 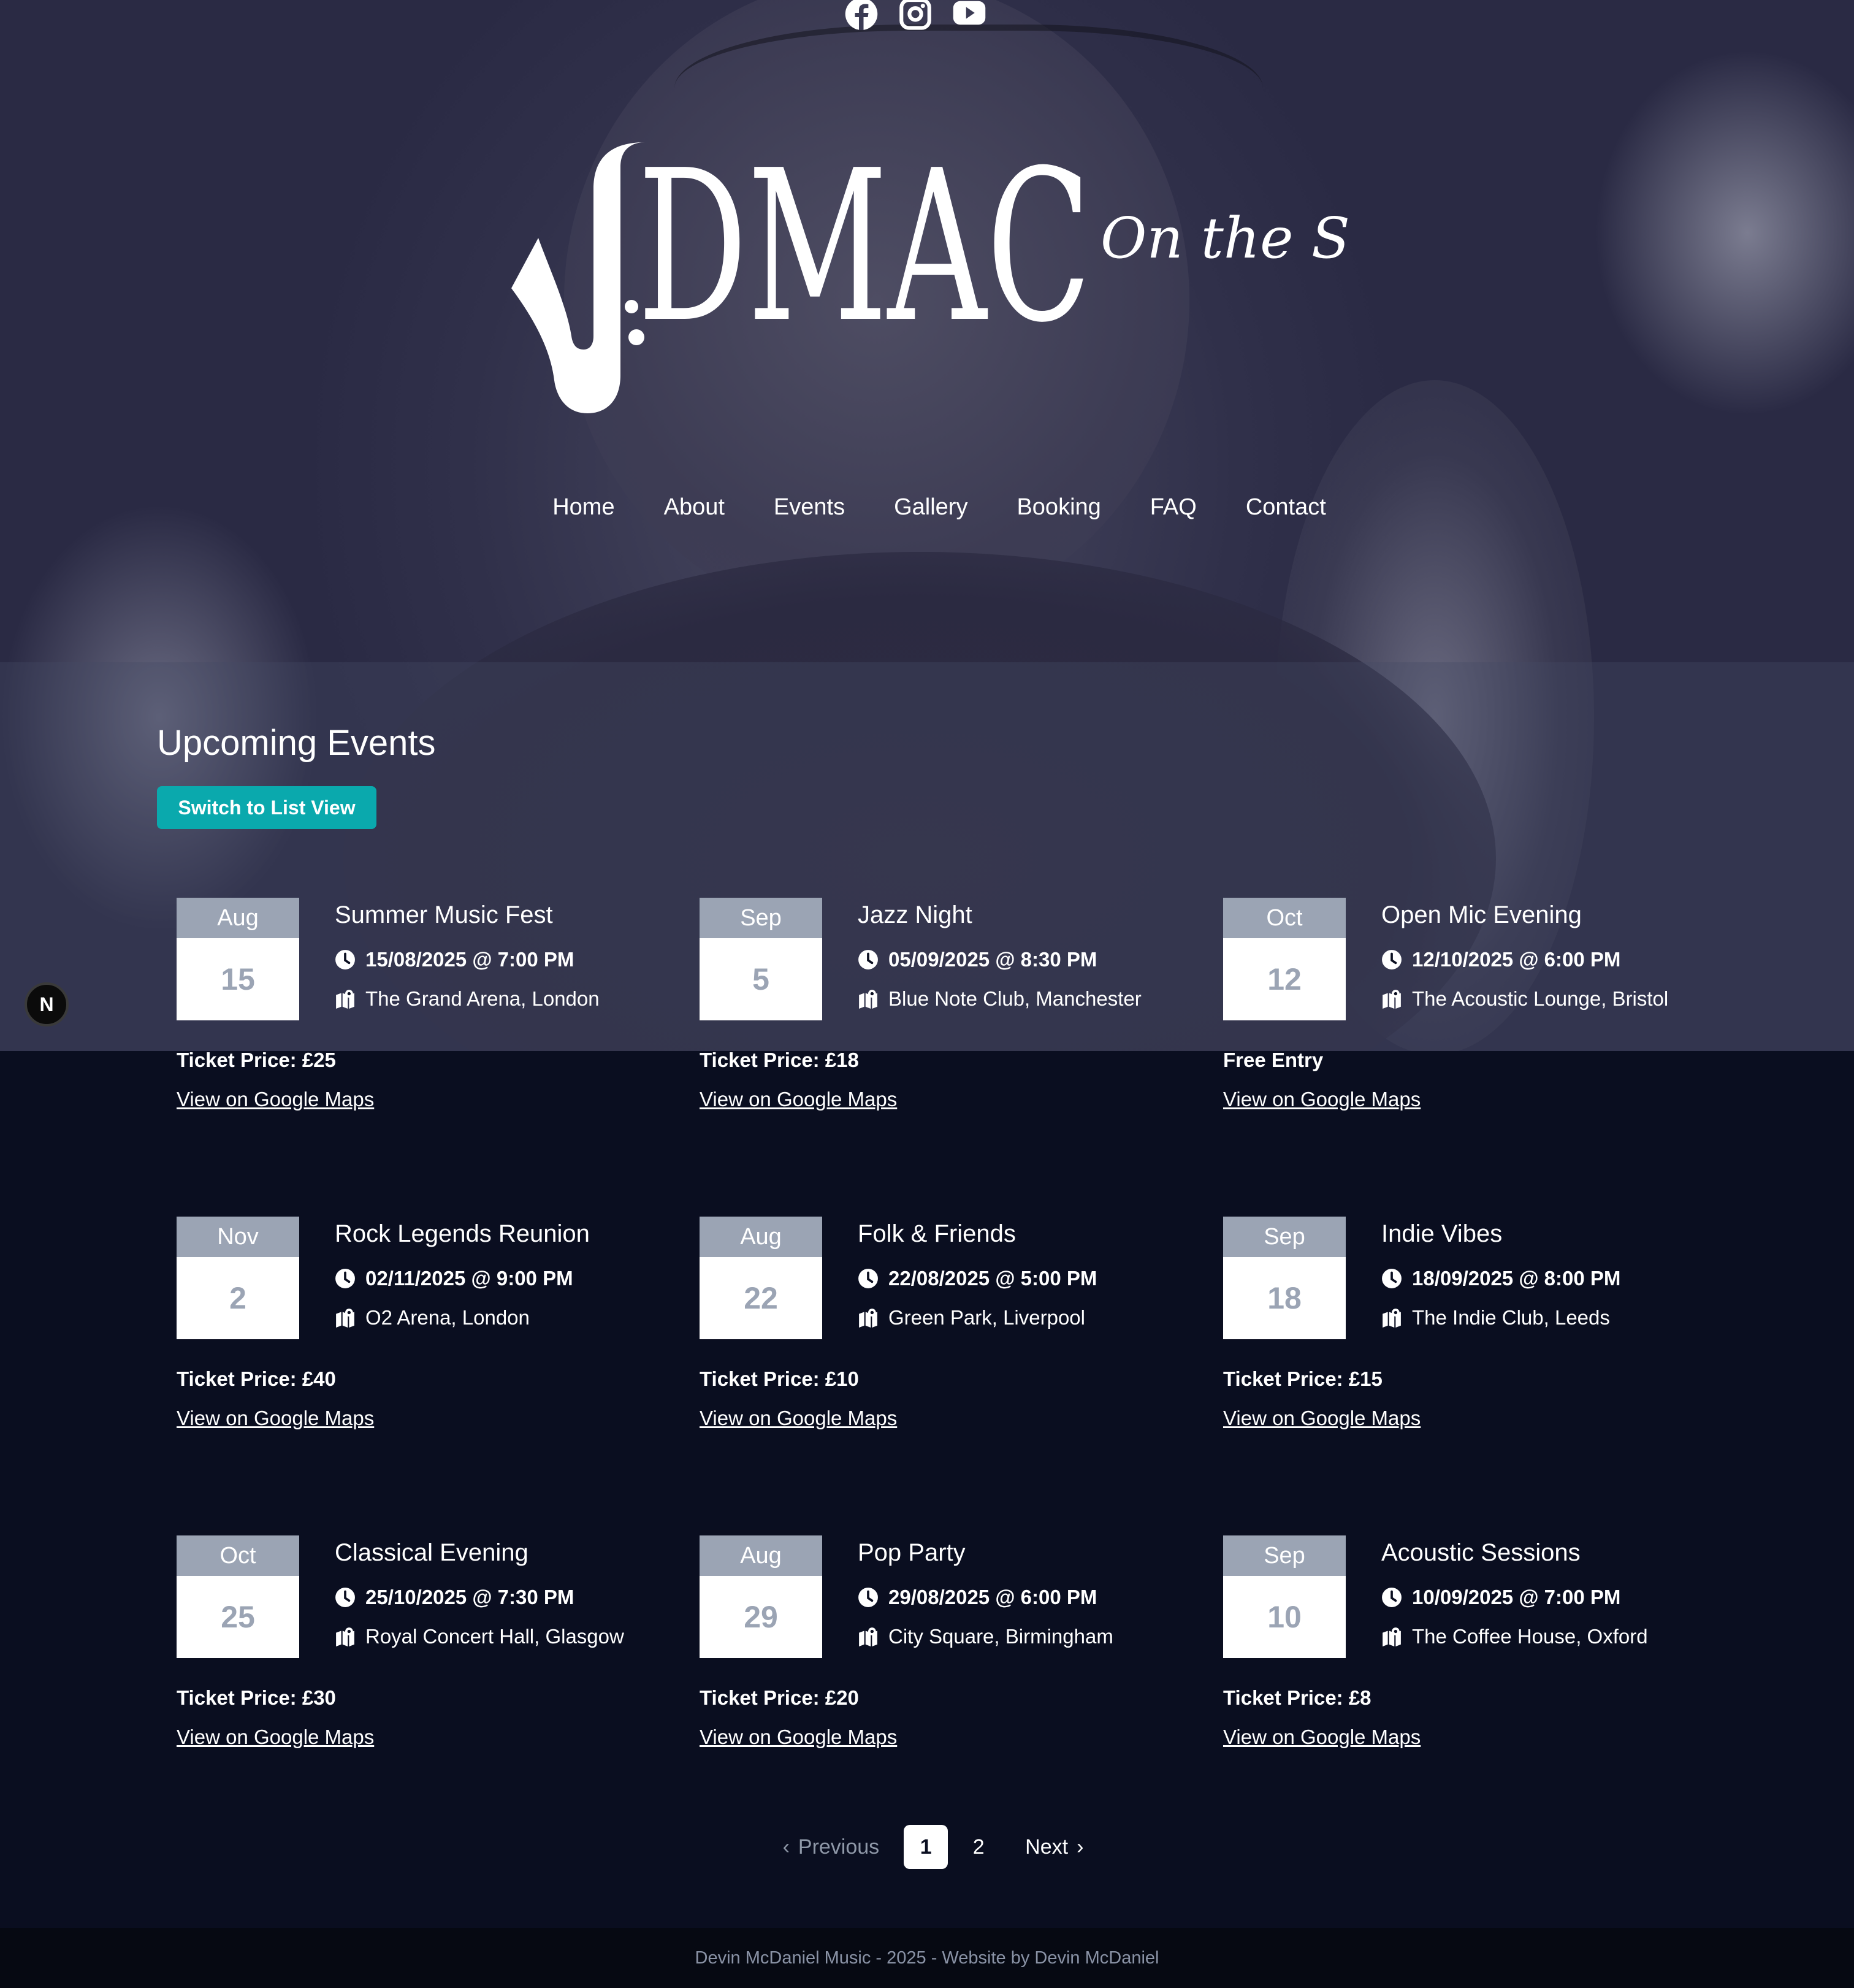 What do you see at coordinates (912, 1553) in the screenshot?
I see `event-title: Pop Party` at bounding box center [912, 1553].